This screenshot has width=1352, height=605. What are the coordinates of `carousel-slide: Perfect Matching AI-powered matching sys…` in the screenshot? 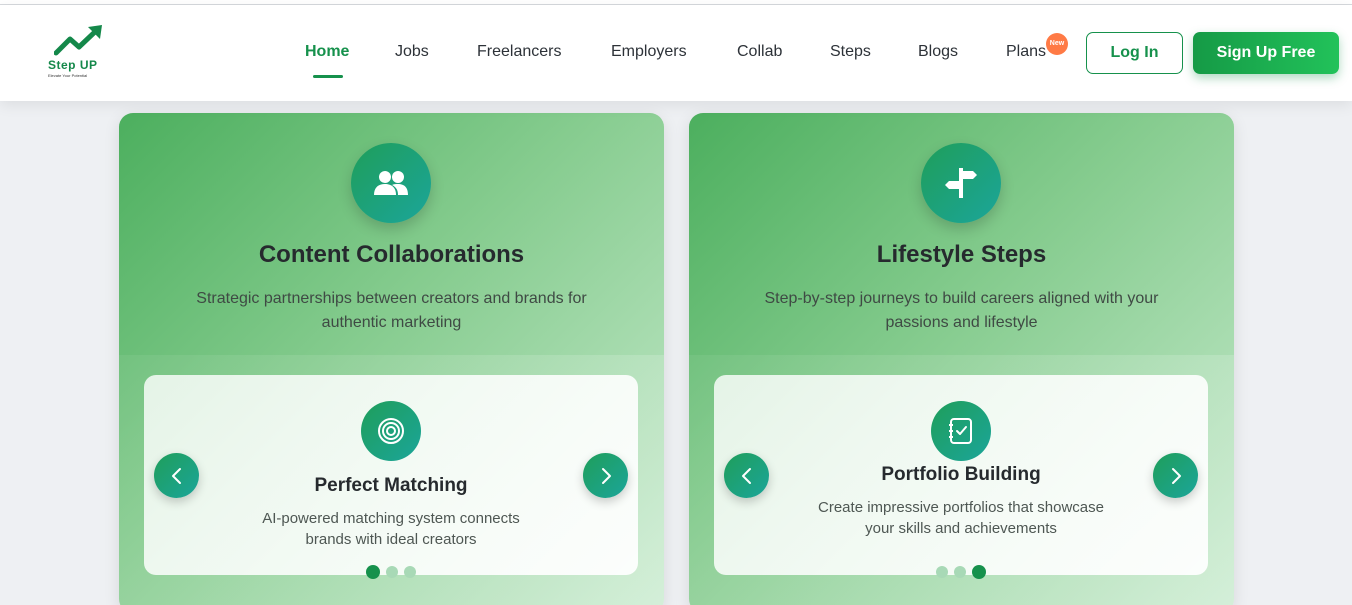 It's located at (391, 477).